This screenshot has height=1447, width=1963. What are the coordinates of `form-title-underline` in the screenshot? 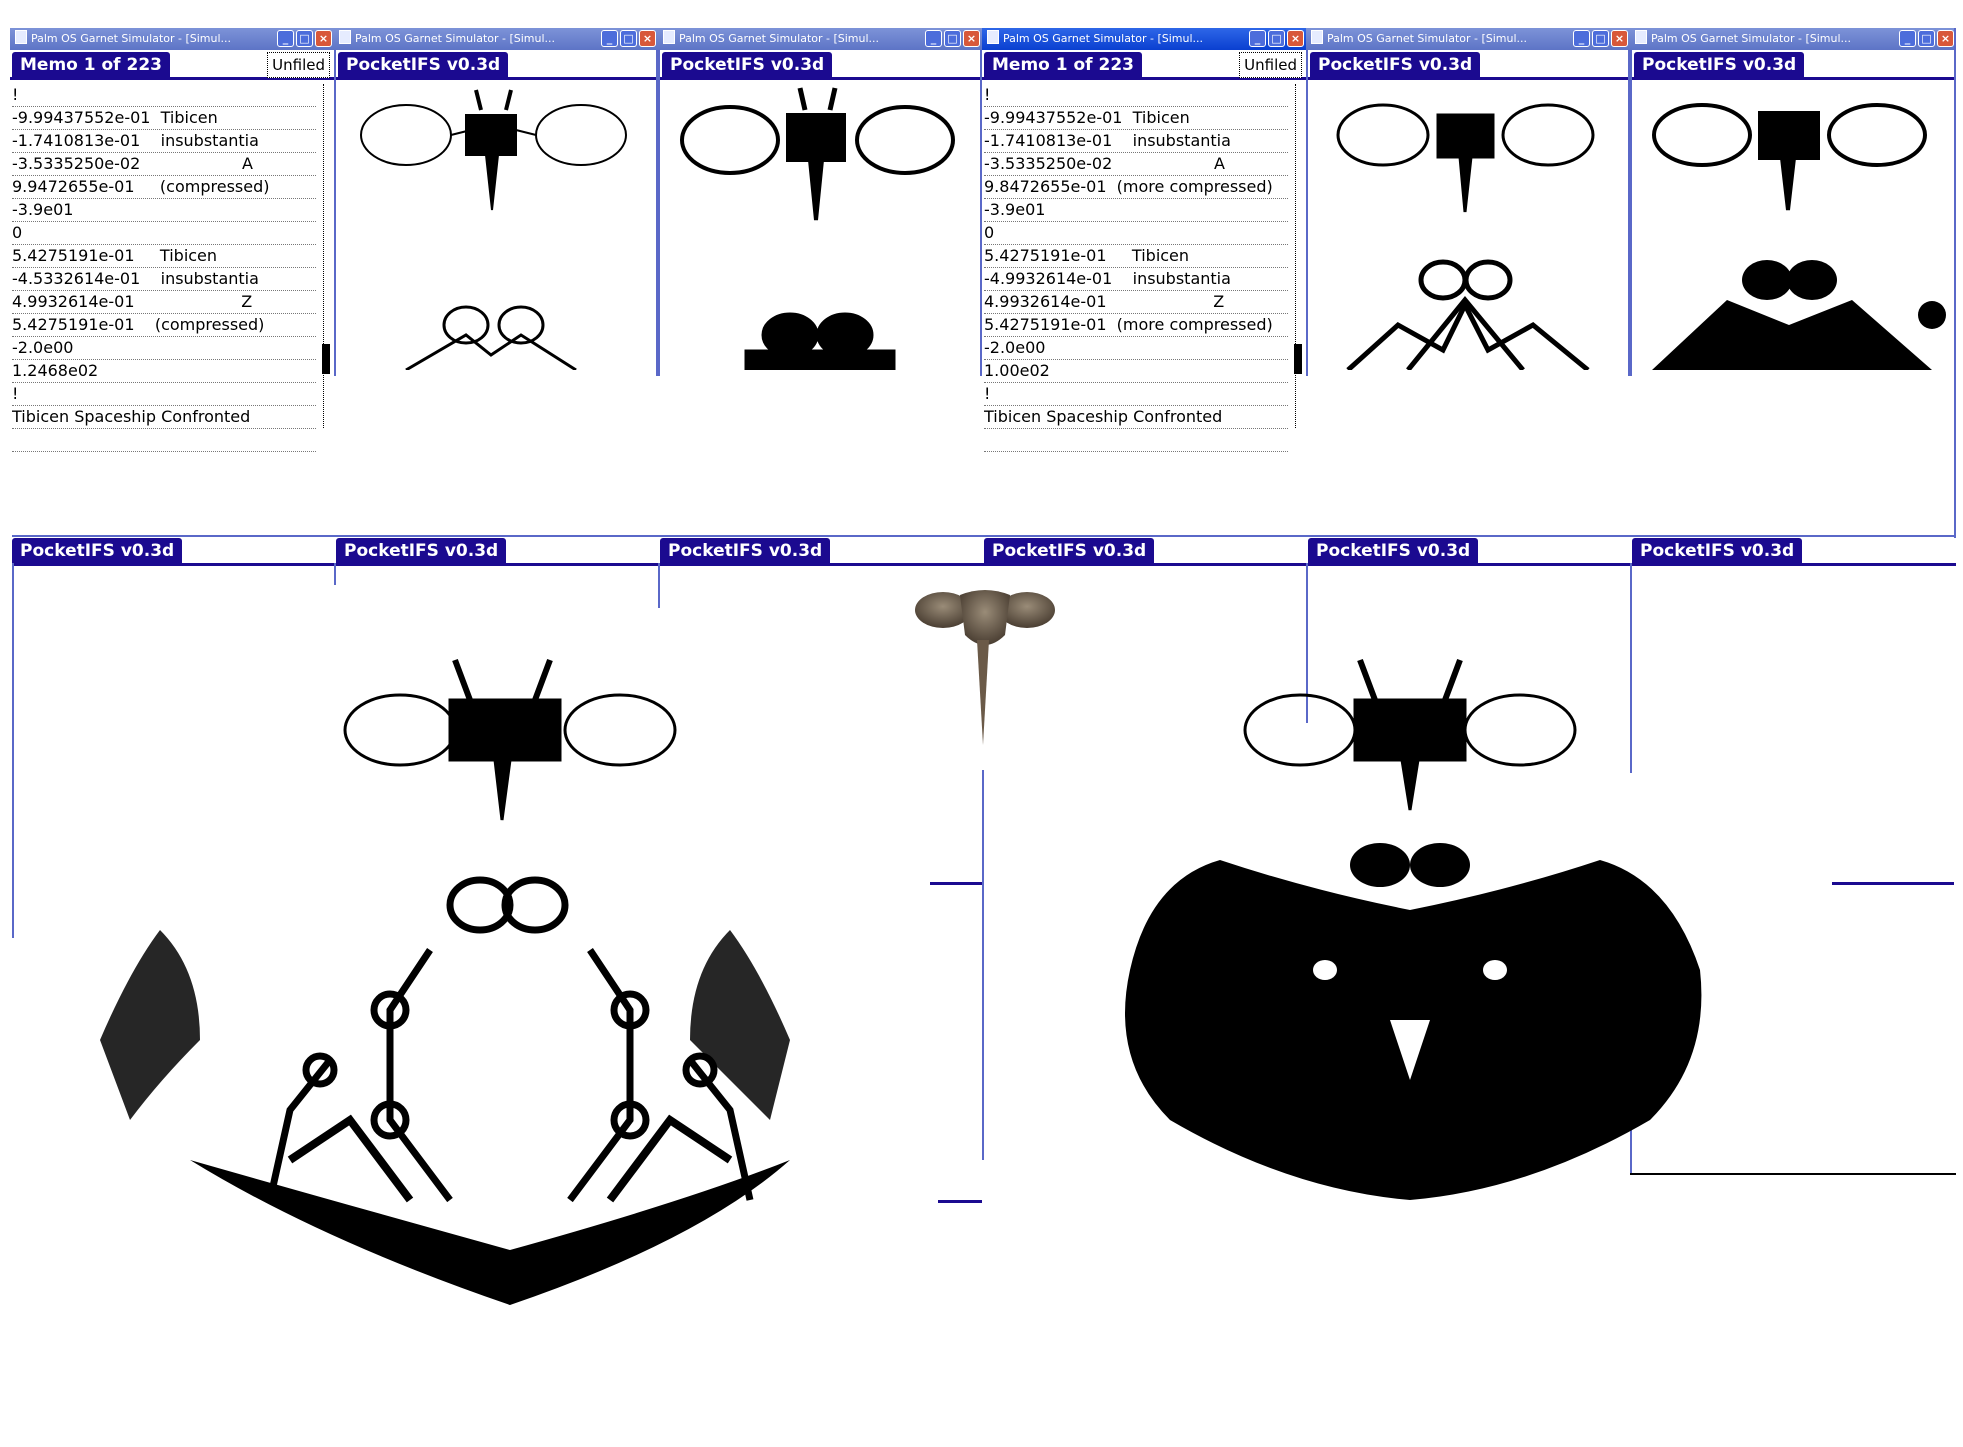 It's located at (984, 564).